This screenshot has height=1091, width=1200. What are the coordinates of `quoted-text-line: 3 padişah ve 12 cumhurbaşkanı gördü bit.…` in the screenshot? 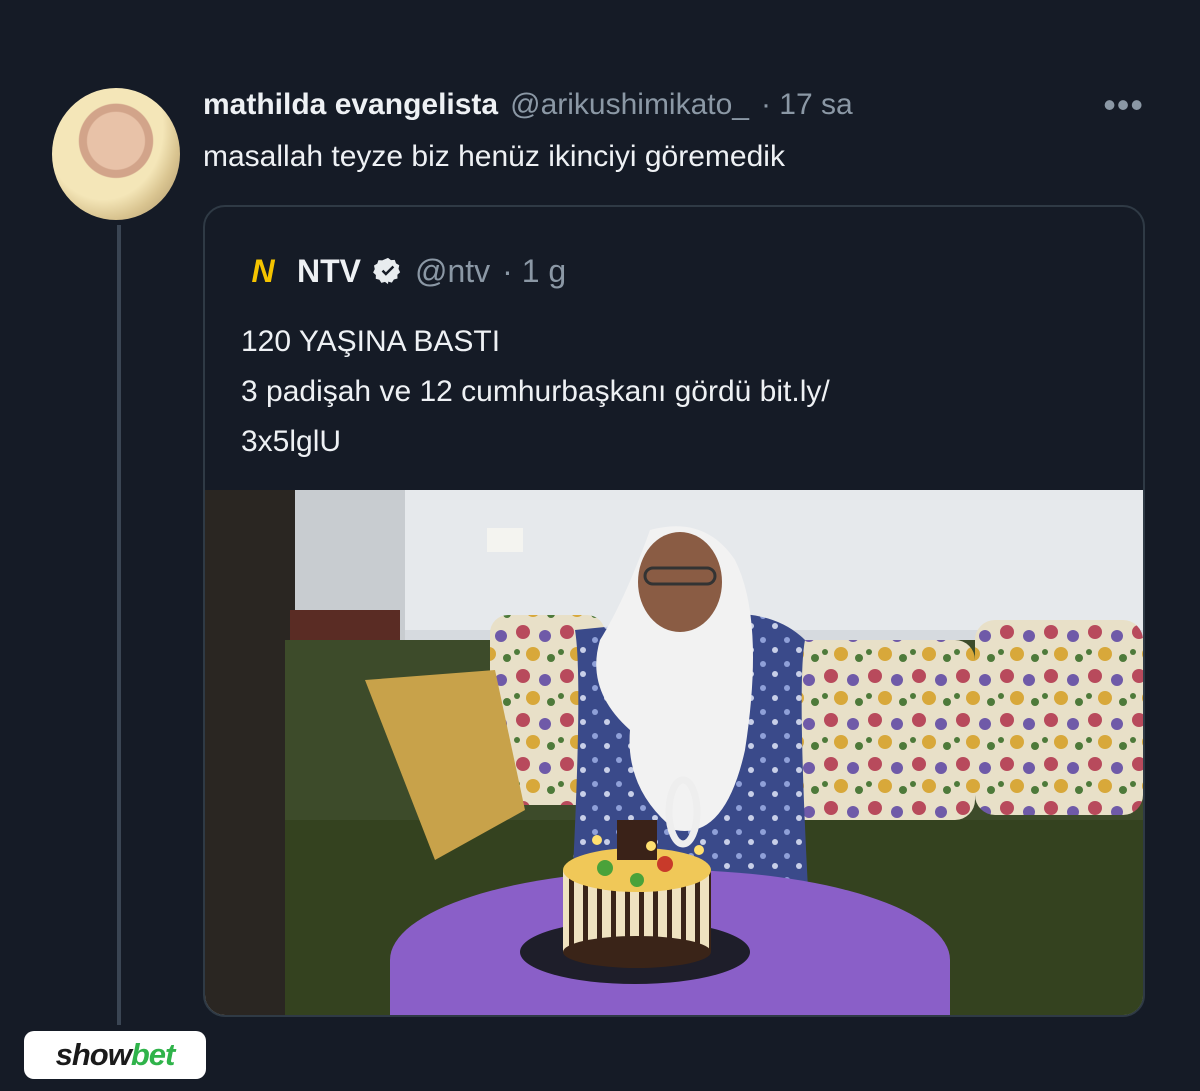 It's located at (535, 392).